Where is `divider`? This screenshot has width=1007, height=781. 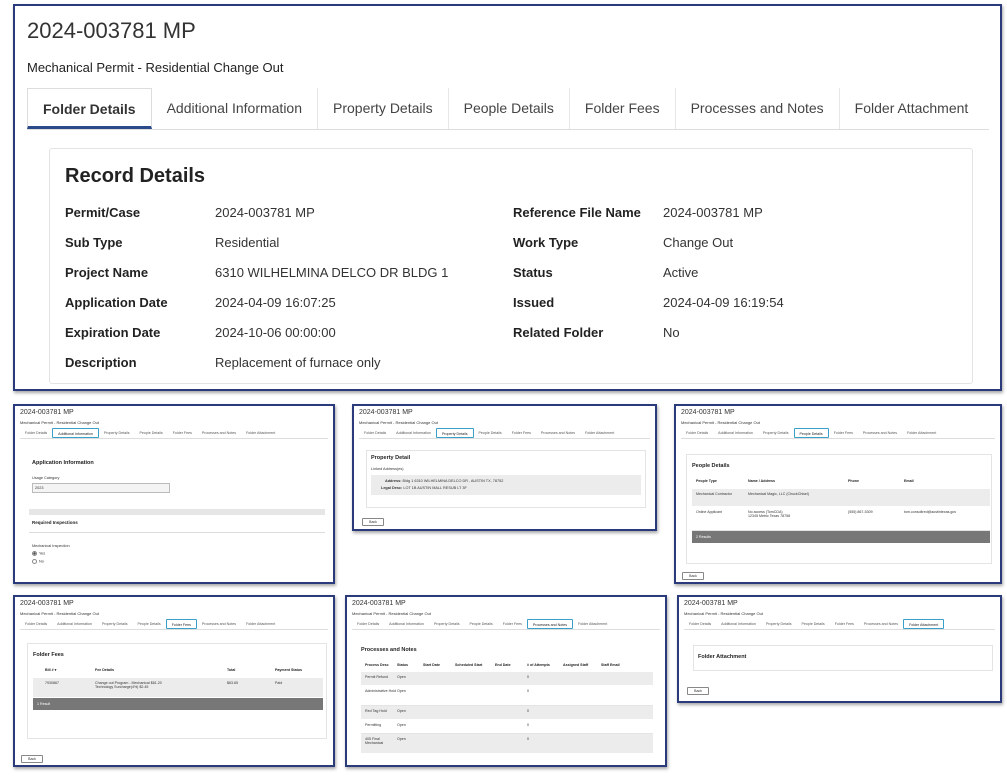
divider is located at coordinates (177, 532).